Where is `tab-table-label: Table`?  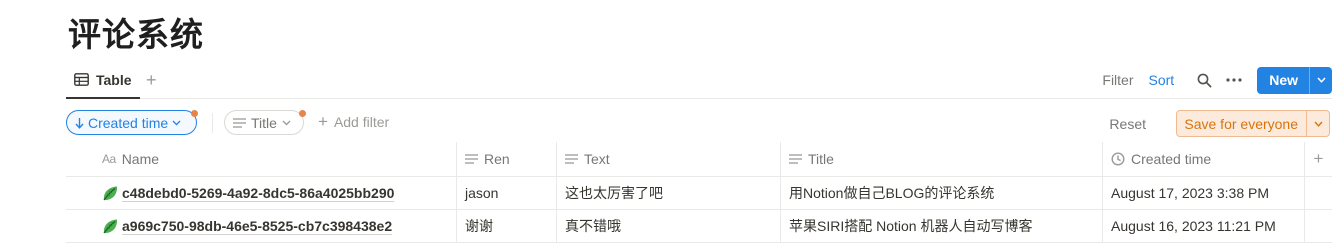 tab-table-label: Table is located at coordinates (114, 79).